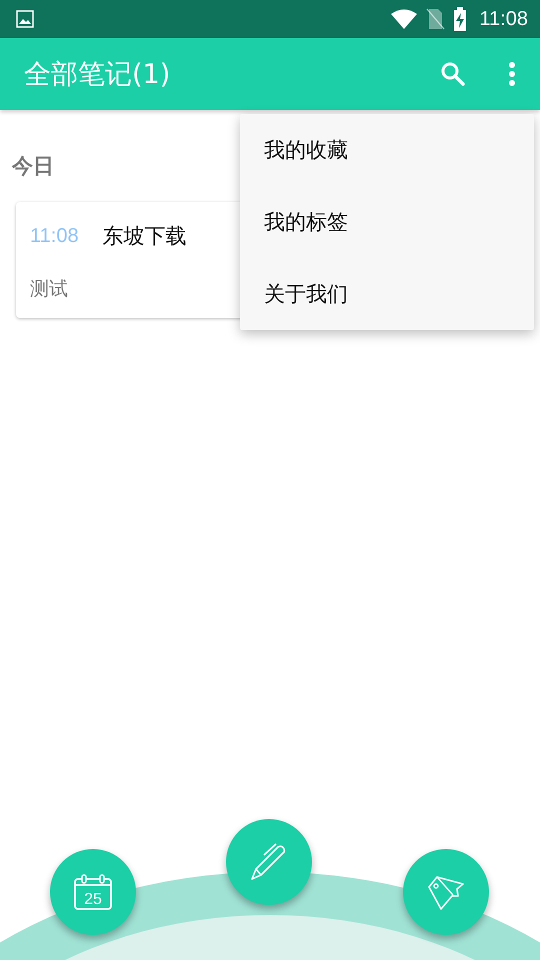 This screenshot has height=960, width=540. I want to click on page-title: 全部笔记(1), so click(98, 75).